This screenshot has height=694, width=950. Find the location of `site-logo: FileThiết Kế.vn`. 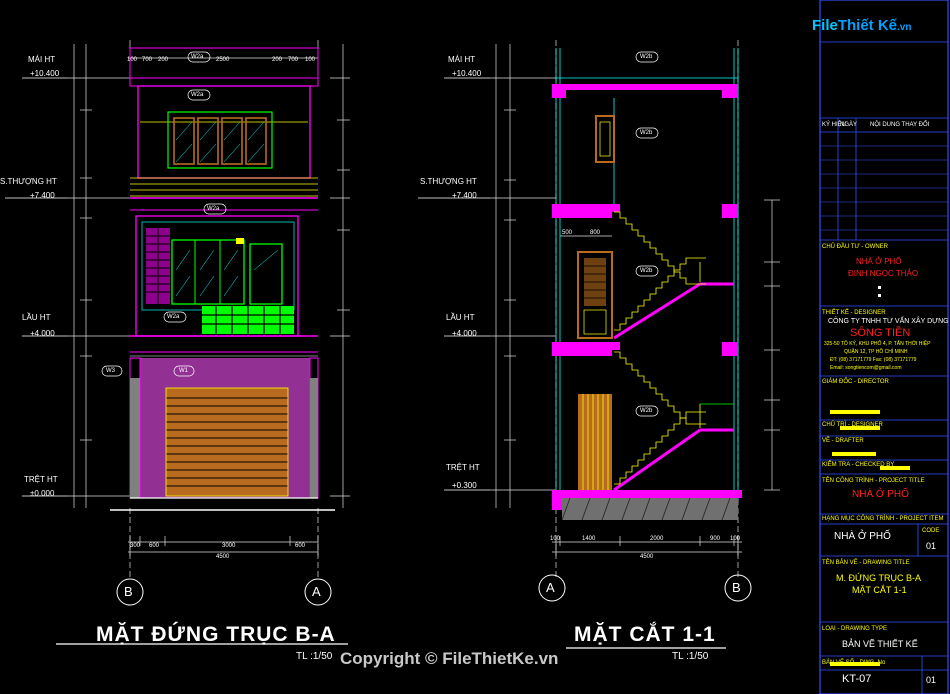

site-logo: FileThiết Kế.vn is located at coordinates (861, 25).